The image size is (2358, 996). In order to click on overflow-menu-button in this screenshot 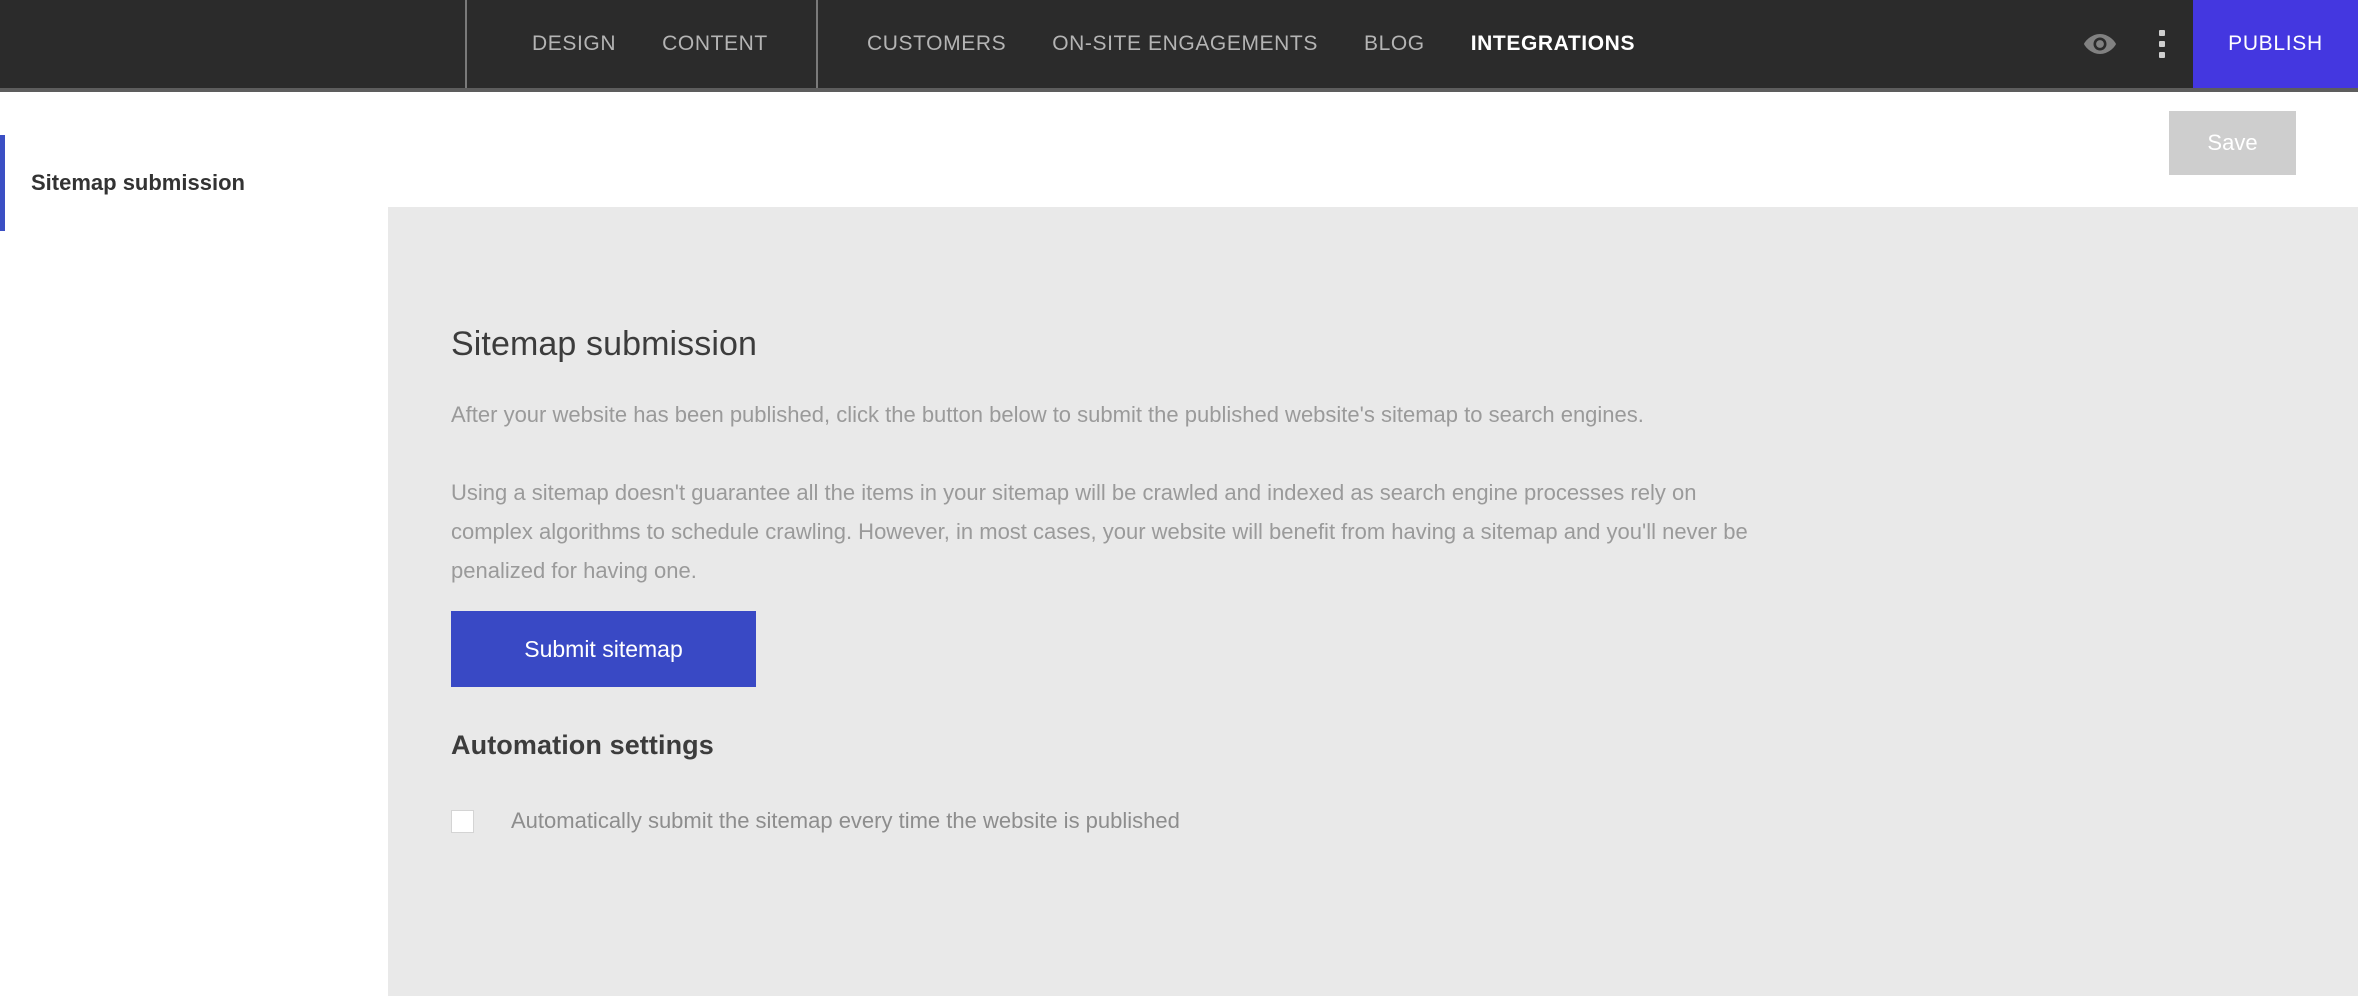, I will do `click(2162, 44)`.